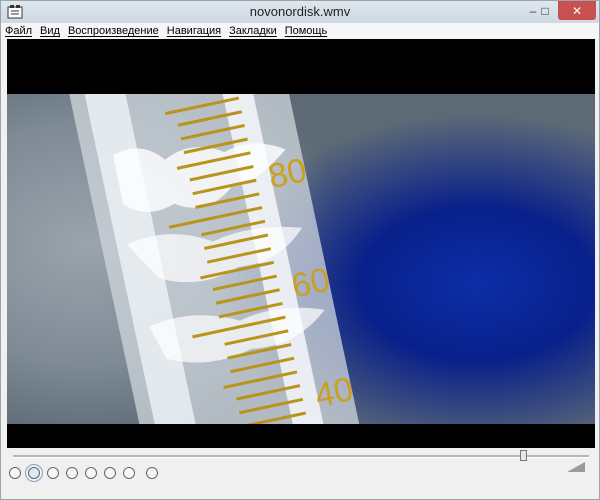 This screenshot has width=600, height=500. I want to click on menu-help: Помощь, so click(306, 31).